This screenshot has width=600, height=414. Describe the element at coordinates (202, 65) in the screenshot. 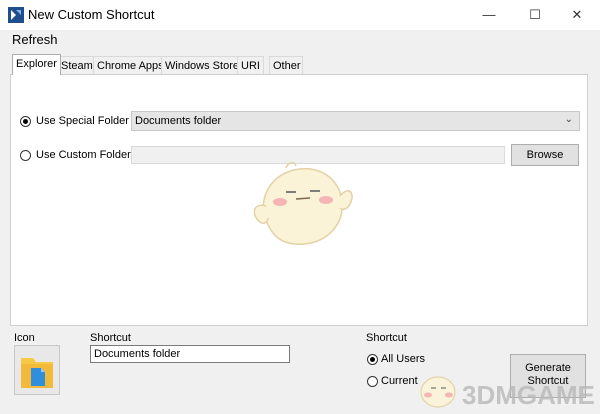

I see `tab-windows-store: Windows Store` at that location.